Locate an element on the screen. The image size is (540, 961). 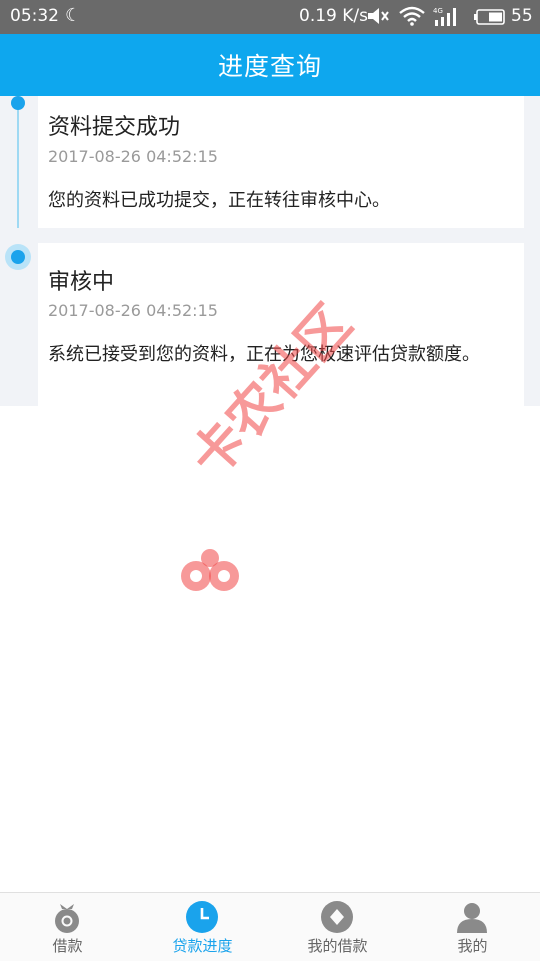
nav-item-loan-progress: 贷款进度 is located at coordinates (202, 927).